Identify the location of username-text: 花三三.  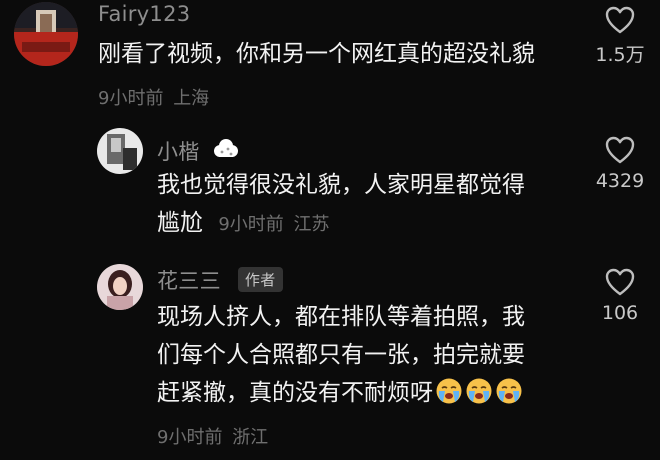
(189, 281).